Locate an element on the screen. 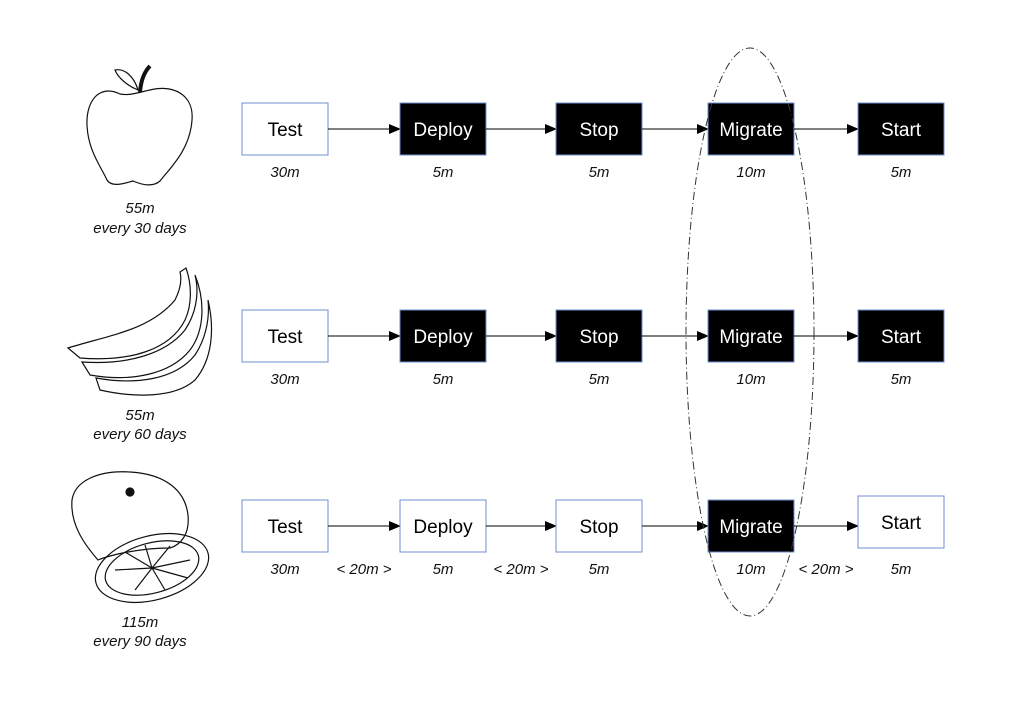 This screenshot has height=724, width=1024. frequency-label: every 30 days is located at coordinates (140, 228).